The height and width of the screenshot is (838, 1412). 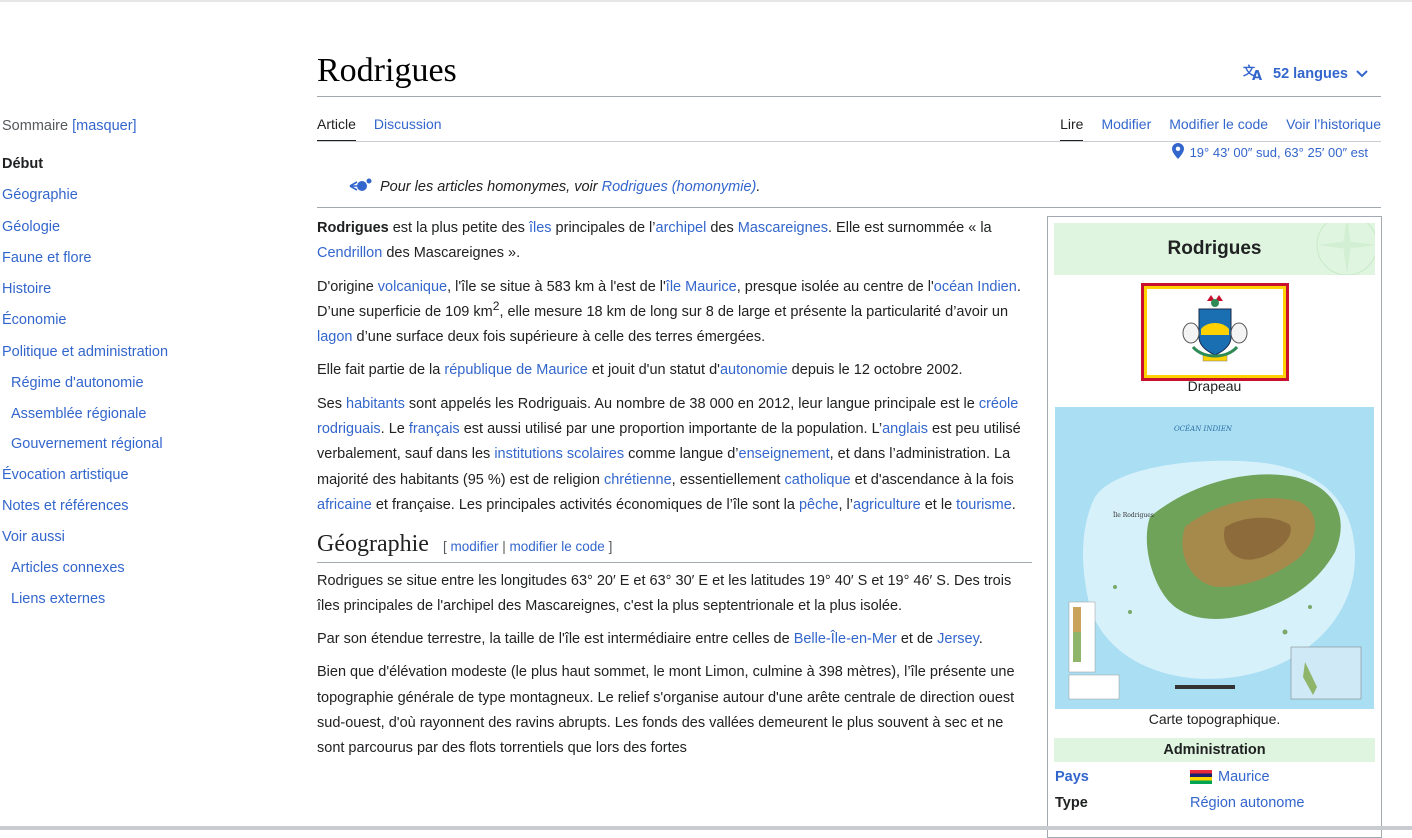 What do you see at coordinates (127, 477) in the screenshot?
I see `toc-item: Évocation artistique` at bounding box center [127, 477].